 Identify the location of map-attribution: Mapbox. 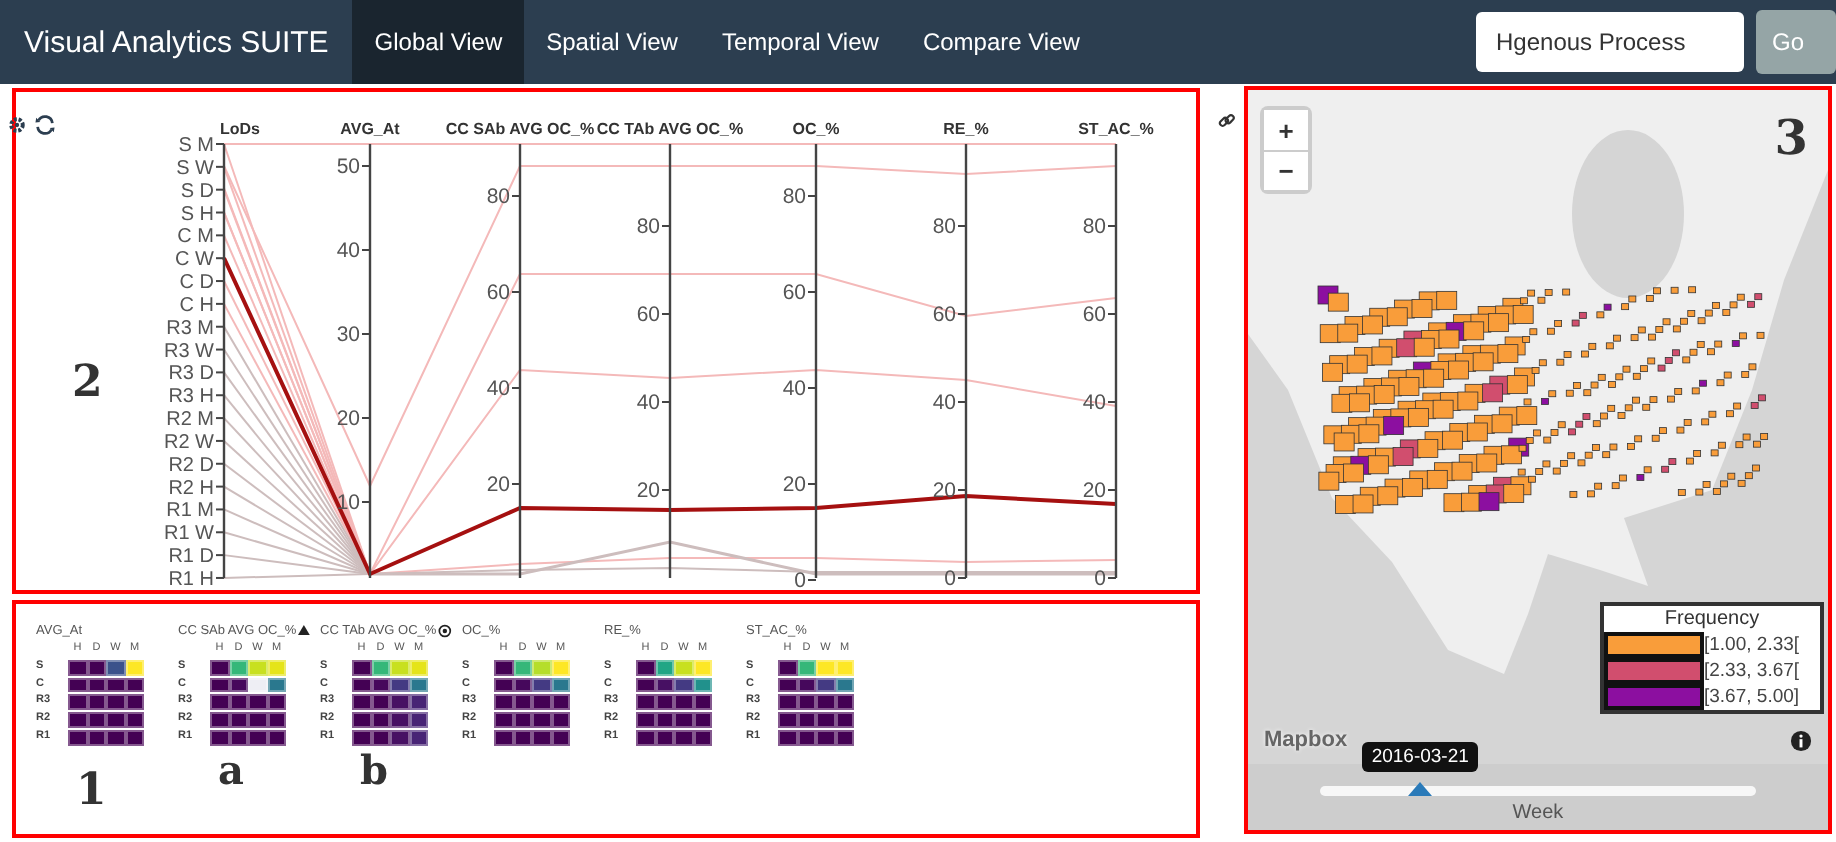
(1306, 740).